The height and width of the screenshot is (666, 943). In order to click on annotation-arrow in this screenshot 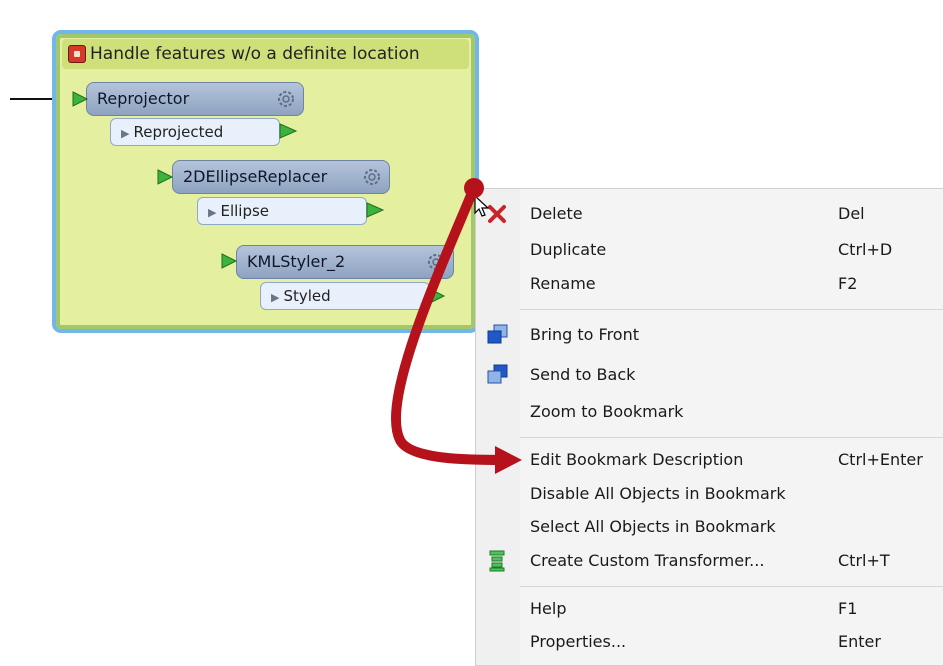, I will do `click(456, 326)`.